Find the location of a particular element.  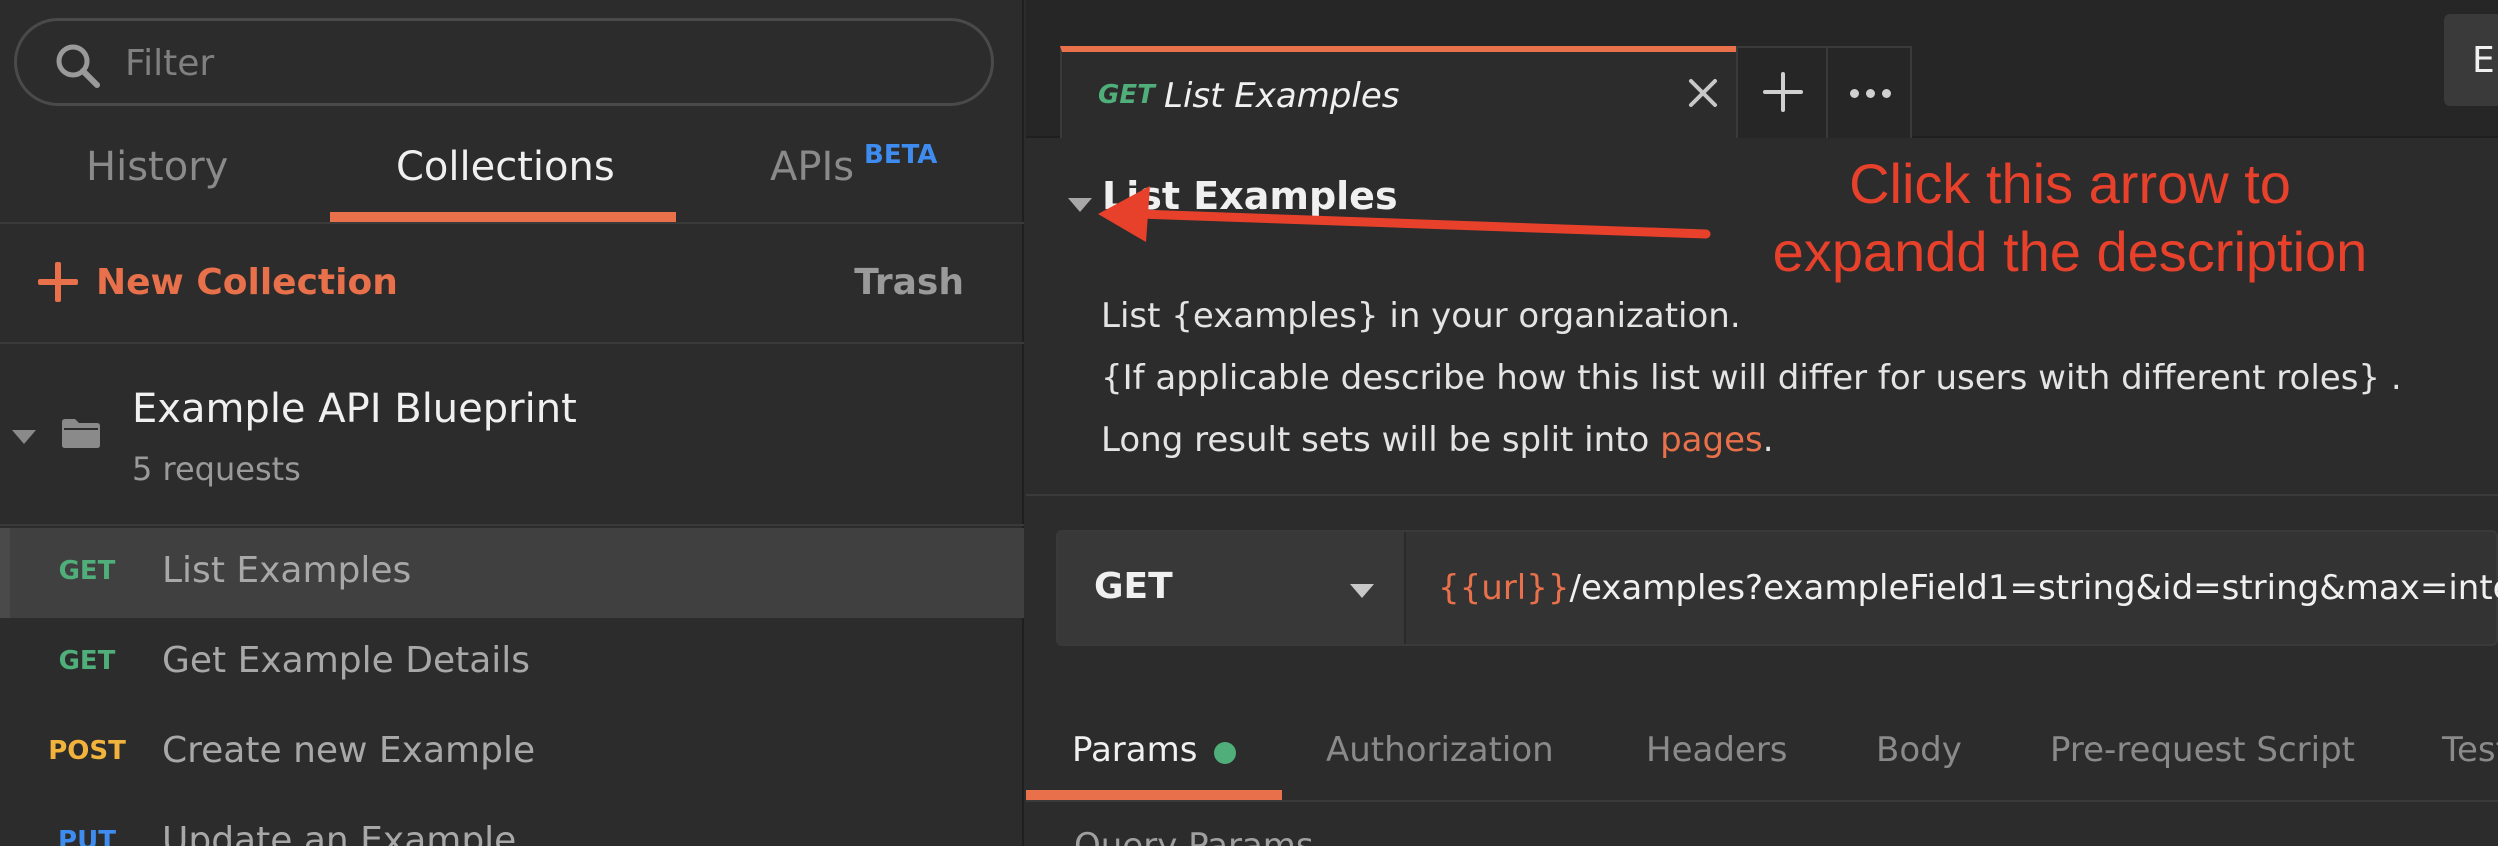

request-item-list-examples: GET List Examples is located at coordinates (512, 573).